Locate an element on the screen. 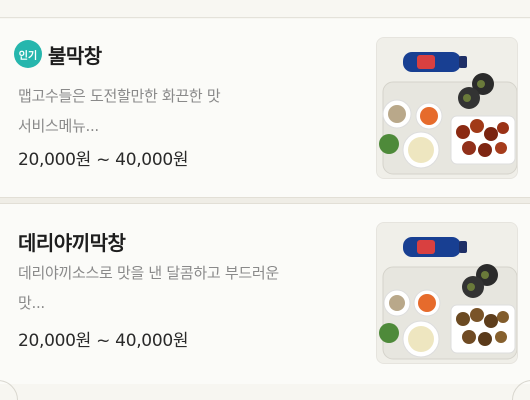 Image resolution: width=530 pixels, height=400 pixels. menu-item-title-row: 데리야끼막창 is located at coordinates (72, 241).